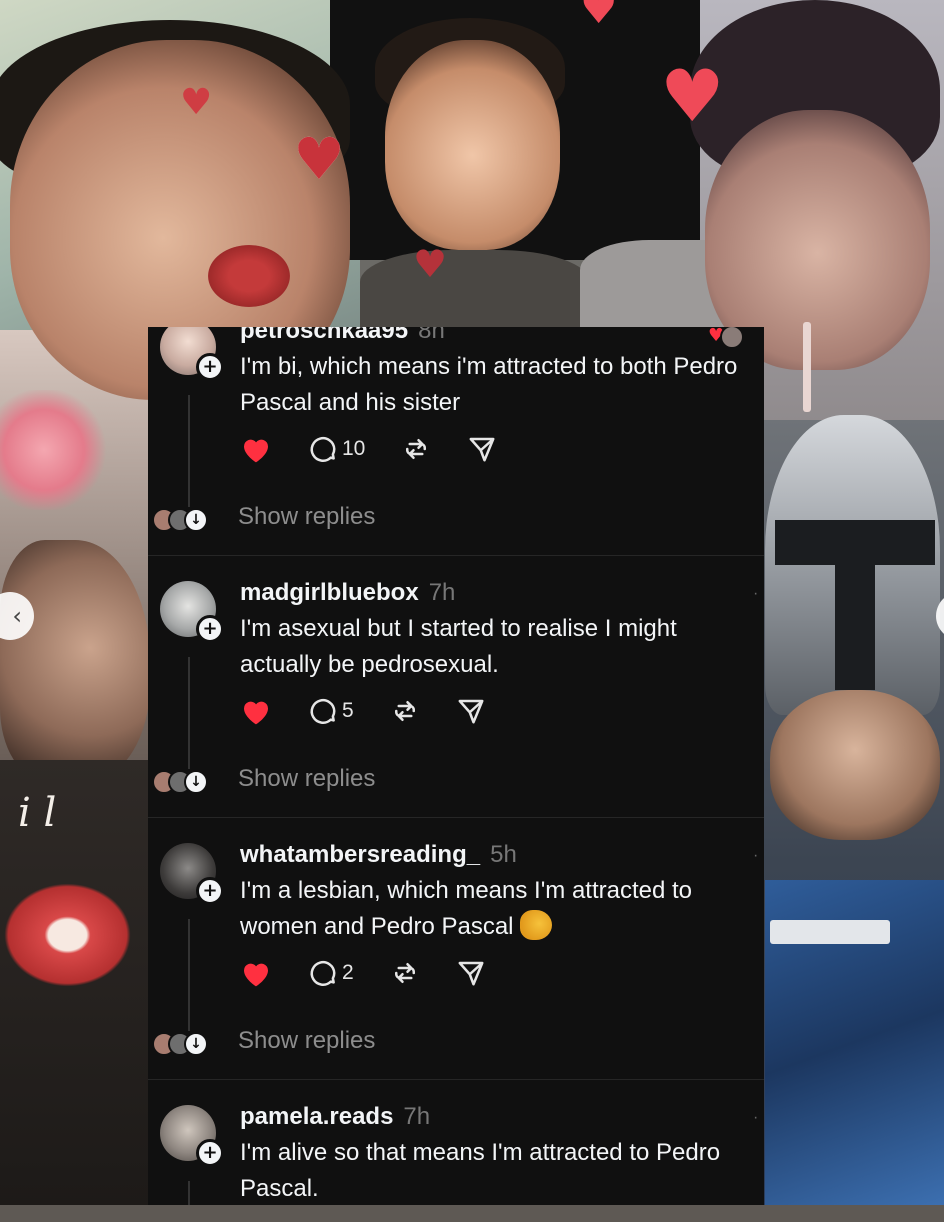  I want to click on username-text: petroschkaa95, so click(324, 335).